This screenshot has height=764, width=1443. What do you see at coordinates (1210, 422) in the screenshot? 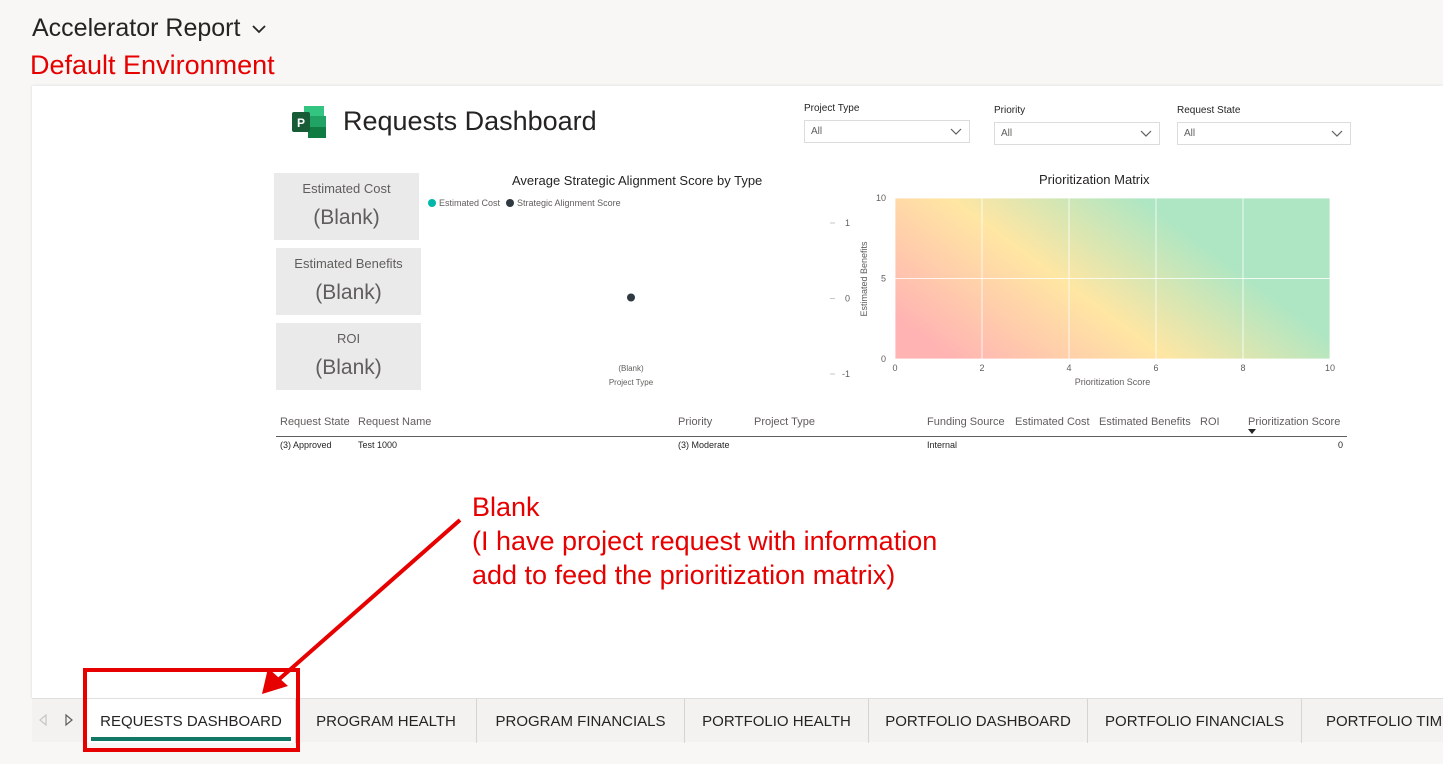
I see `column-header: ROI` at bounding box center [1210, 422].